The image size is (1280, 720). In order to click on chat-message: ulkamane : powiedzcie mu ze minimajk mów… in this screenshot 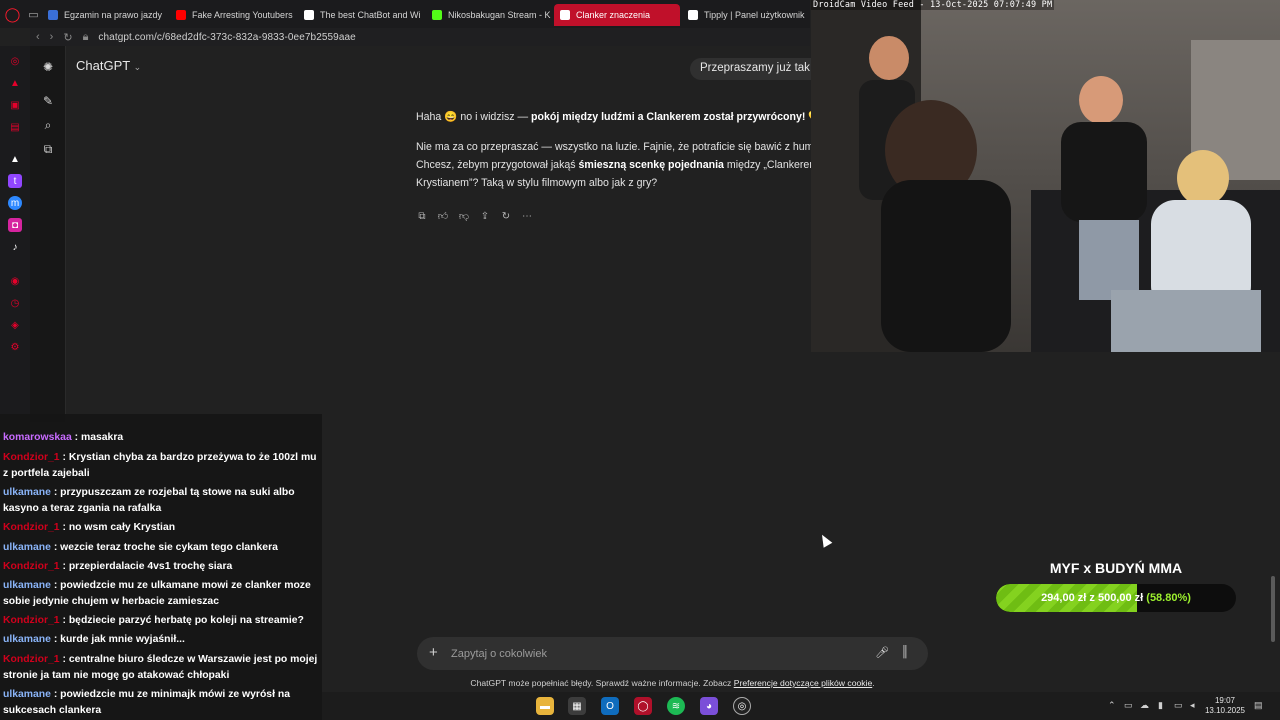, I will do `click(162, 703)`.